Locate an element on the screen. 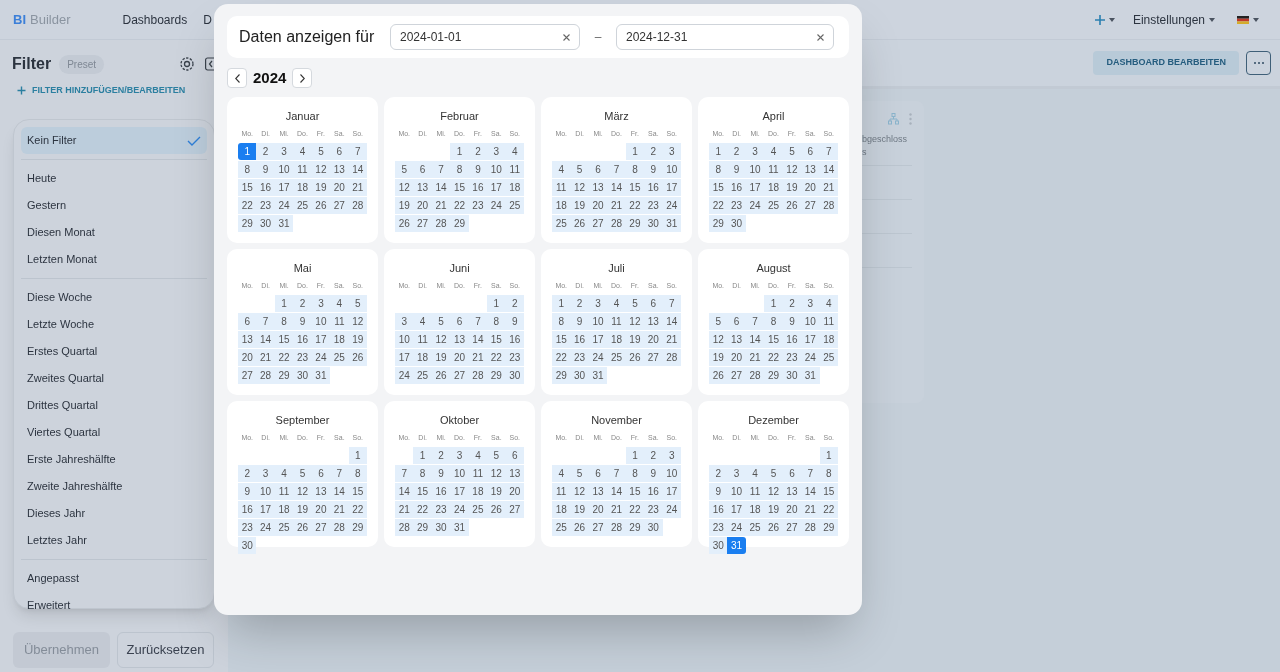  preset-item: Zweite Jahreshälfte is located at coordinates (114, 486).